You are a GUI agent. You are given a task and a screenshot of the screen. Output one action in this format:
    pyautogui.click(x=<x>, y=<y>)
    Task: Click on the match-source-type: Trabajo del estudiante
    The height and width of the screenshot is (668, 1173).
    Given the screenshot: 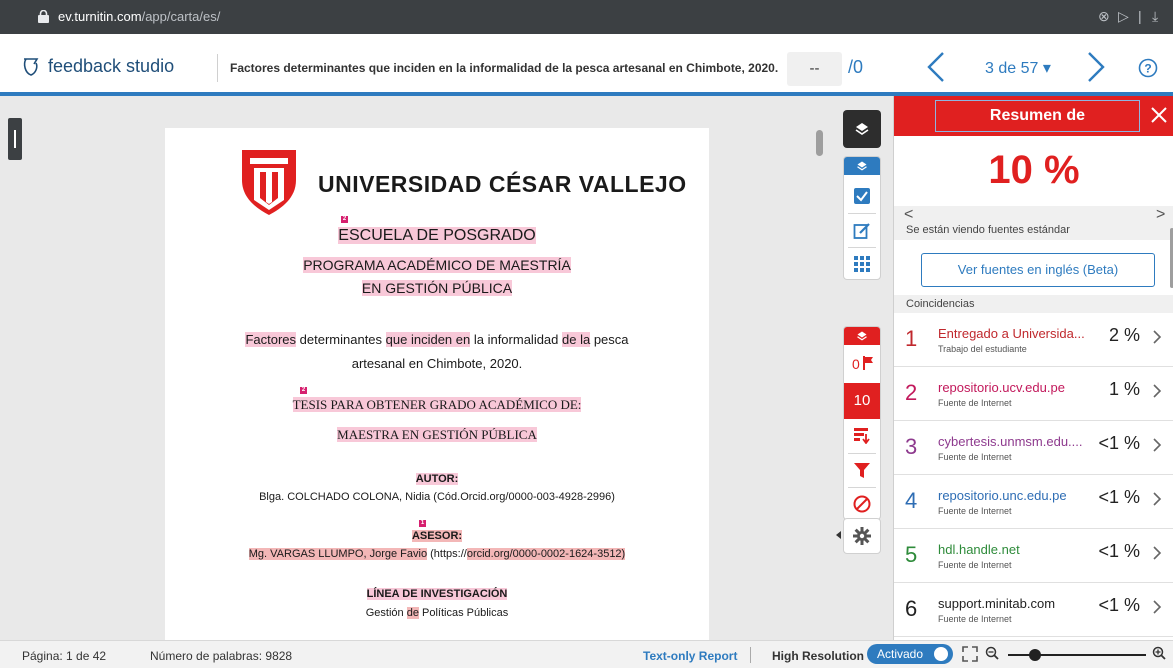 What is the action you would take?
    pyautogui.click(x=982, y=349)
    